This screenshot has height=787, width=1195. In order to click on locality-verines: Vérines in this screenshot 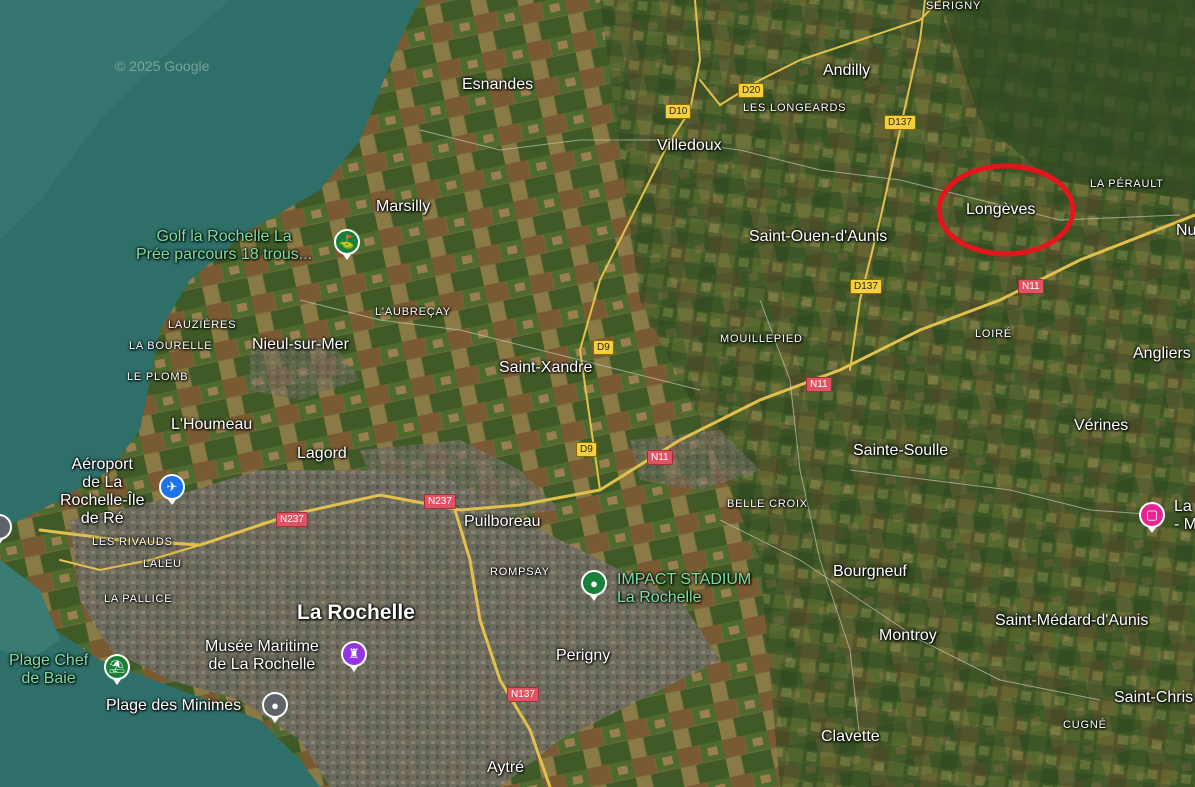, I will do `click(1101, 425)`.